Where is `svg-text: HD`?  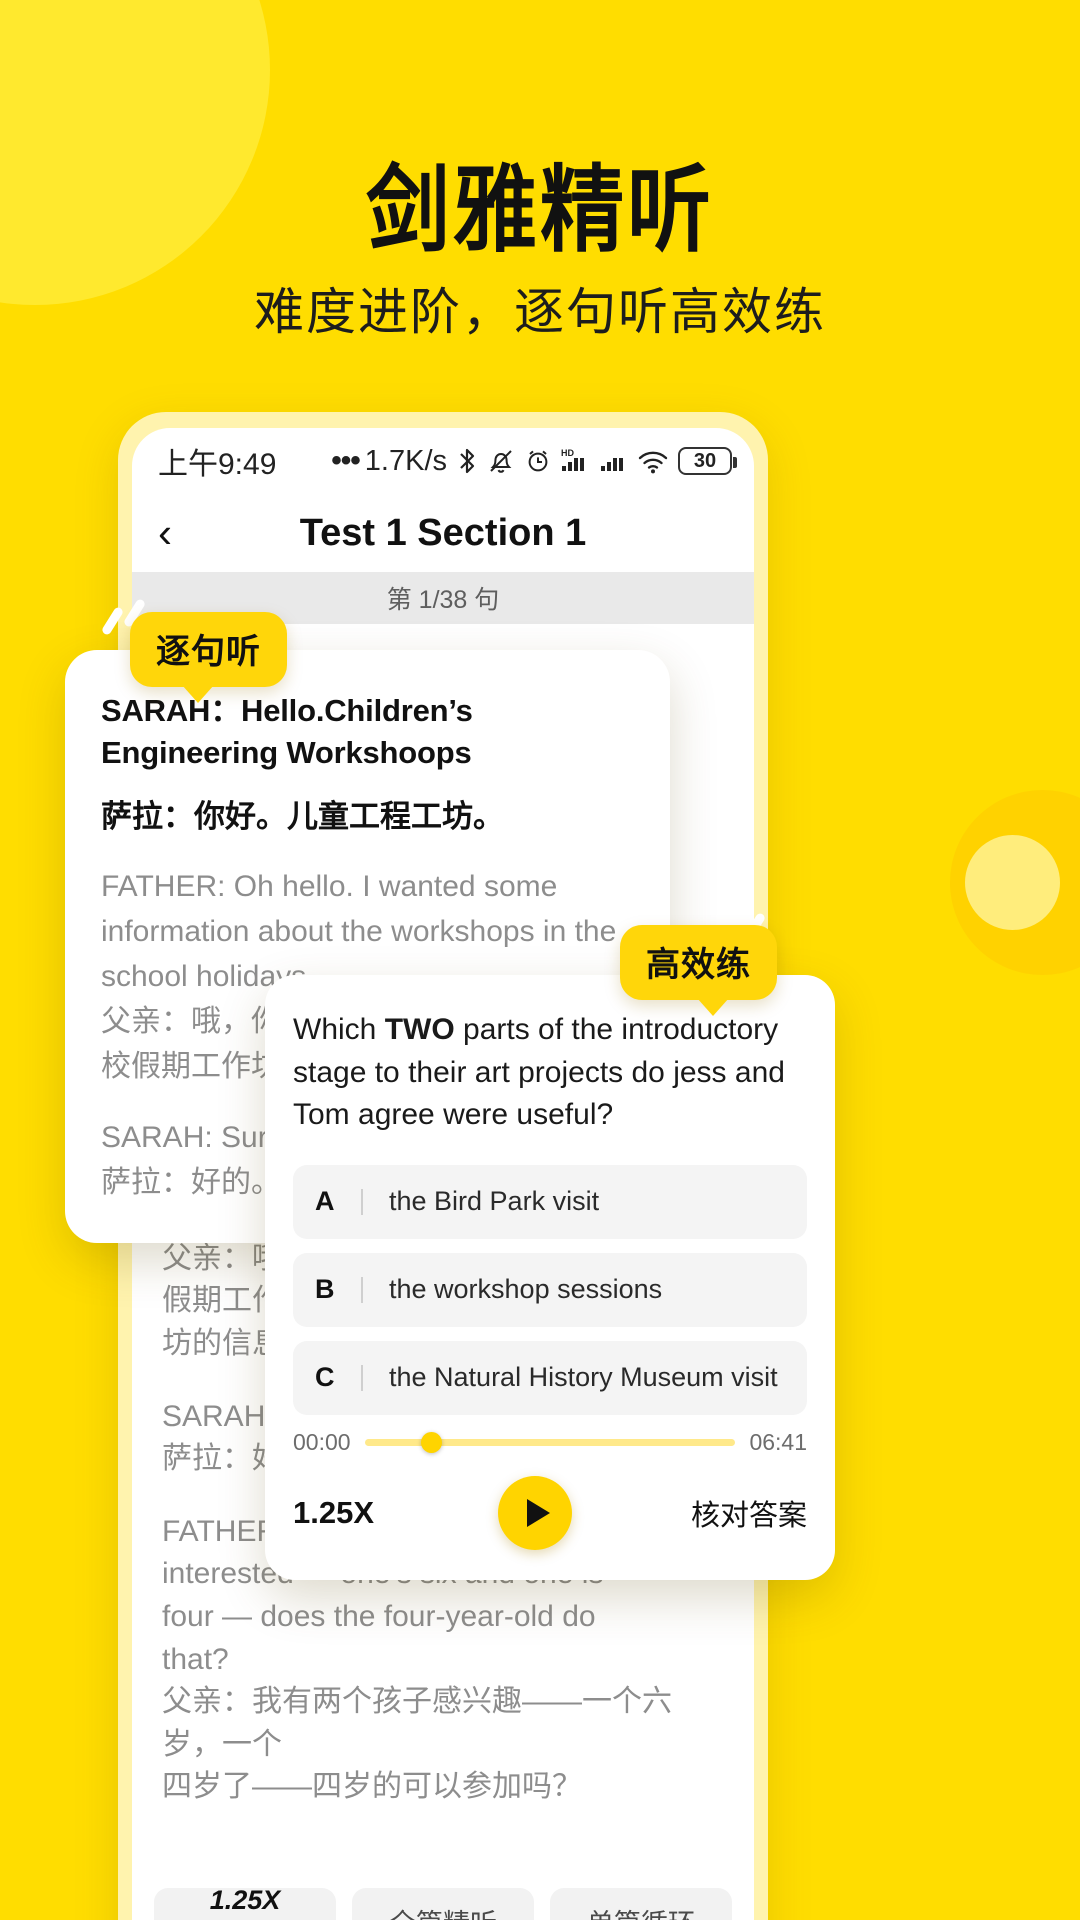
svg-text: HD is located at coordinates (567, 453).